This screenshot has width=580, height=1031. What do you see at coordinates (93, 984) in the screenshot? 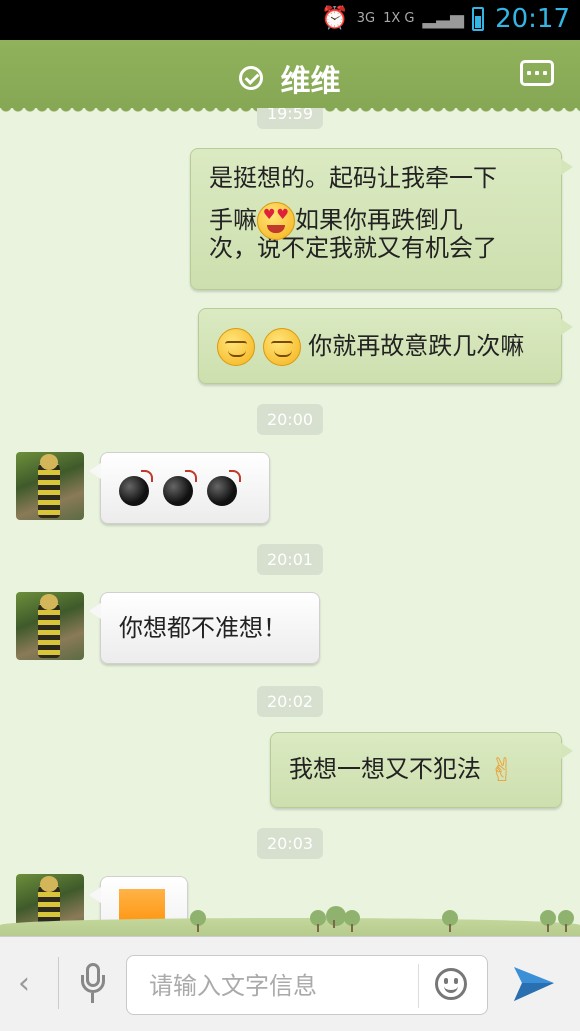
I see `microphone-icon` at bounding box center [93, 984].